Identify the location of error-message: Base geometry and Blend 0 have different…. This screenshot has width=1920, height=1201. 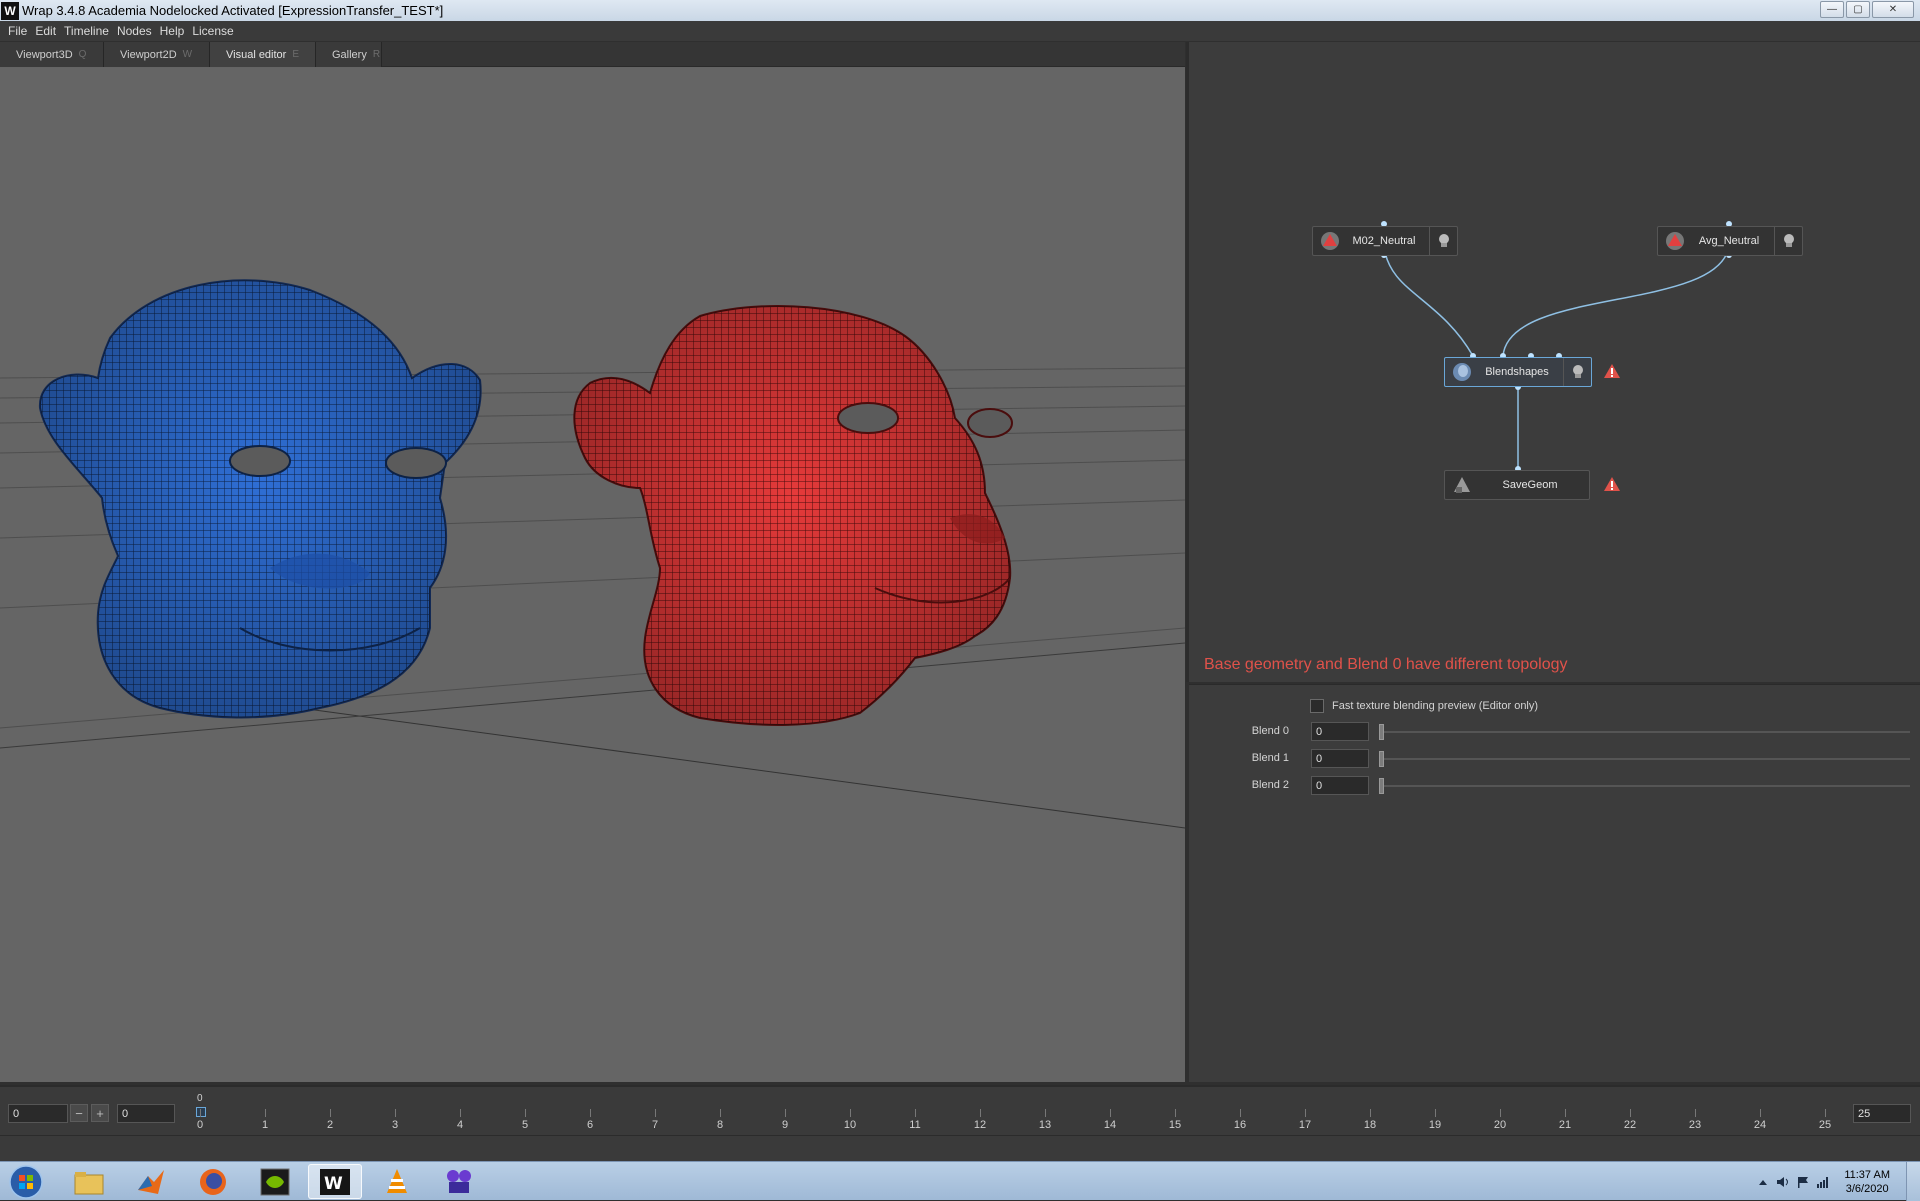
(1386, 664).